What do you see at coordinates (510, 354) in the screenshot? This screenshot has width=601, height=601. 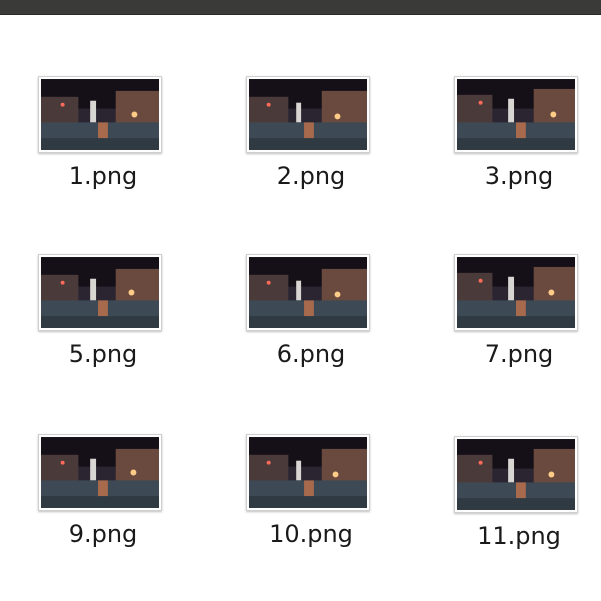 I see `file-name-label: 7.png` at bounding box center [510, 354].